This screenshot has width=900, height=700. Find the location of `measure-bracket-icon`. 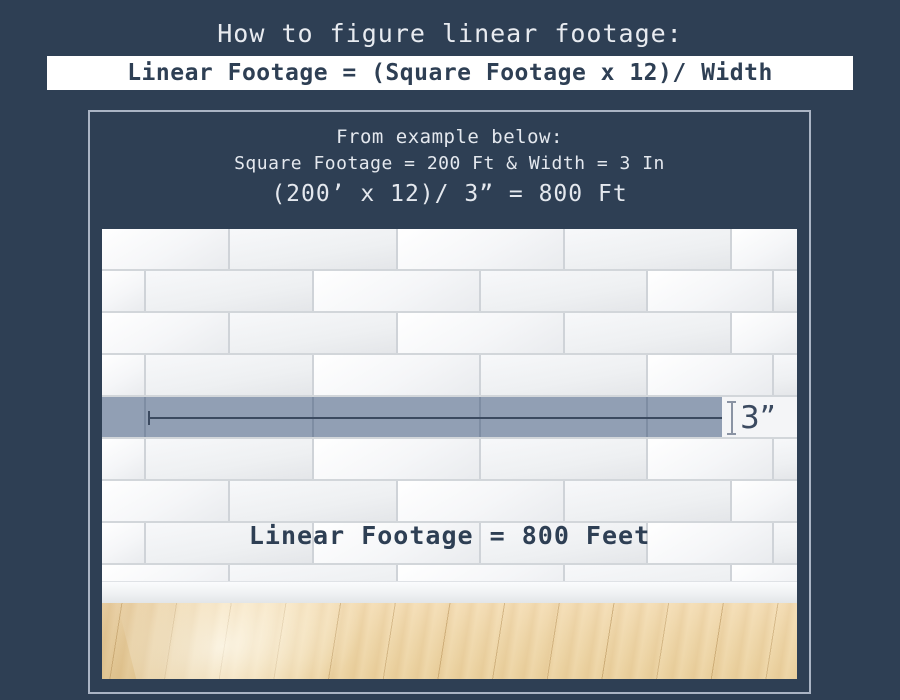

measure-bracket-icon is located at coordinates (731, 418).